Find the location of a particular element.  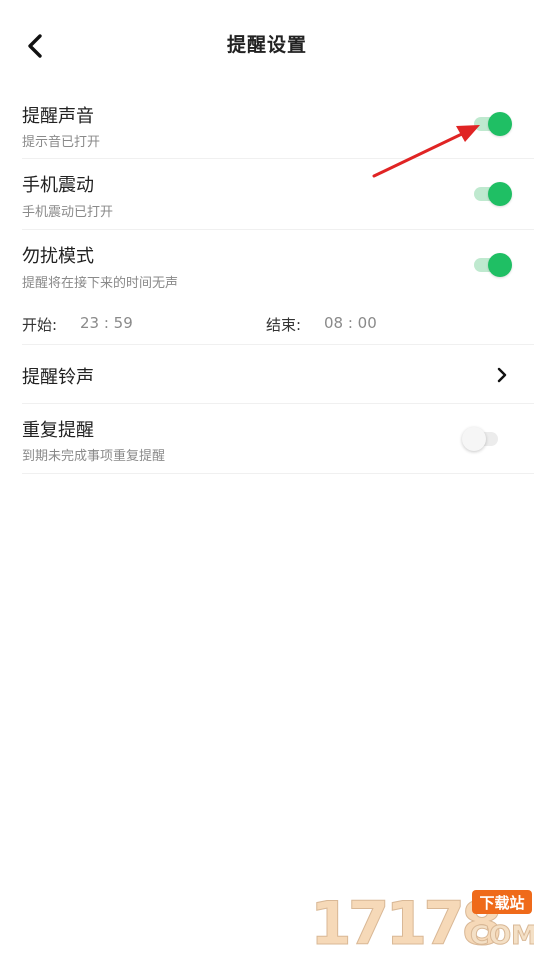

setting-row-ringtone: 提醒铃声 is located at coordinates (278, 374).